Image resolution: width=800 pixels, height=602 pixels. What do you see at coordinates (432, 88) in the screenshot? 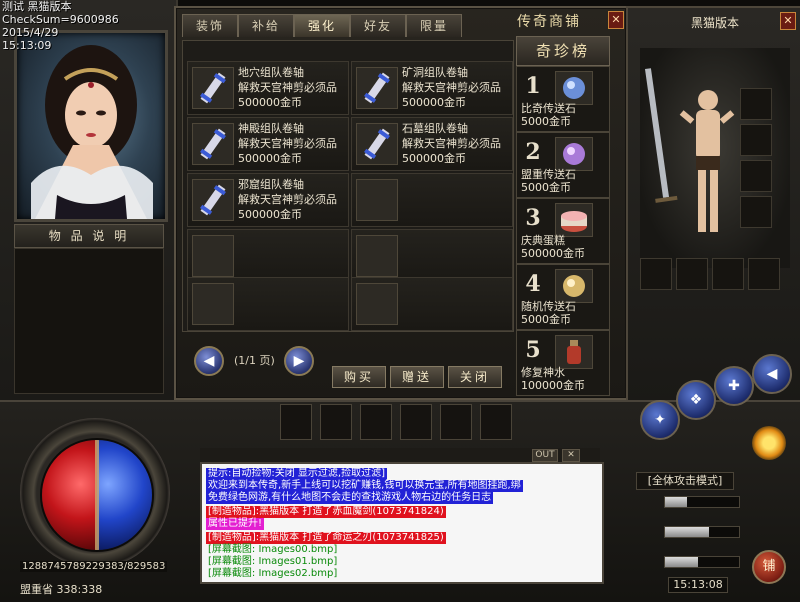
I see `shop-item-slot: 矿洞组队卷轴 解救天宫神剪必须品 500000金币` at bounding box center [432, 88].